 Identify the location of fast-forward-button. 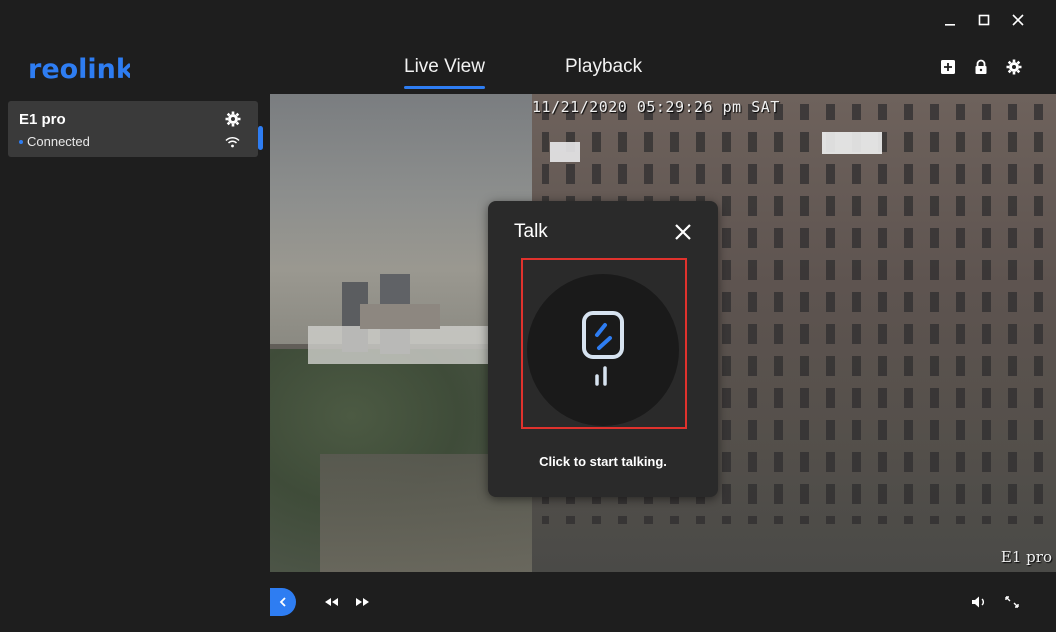
(363, 602).